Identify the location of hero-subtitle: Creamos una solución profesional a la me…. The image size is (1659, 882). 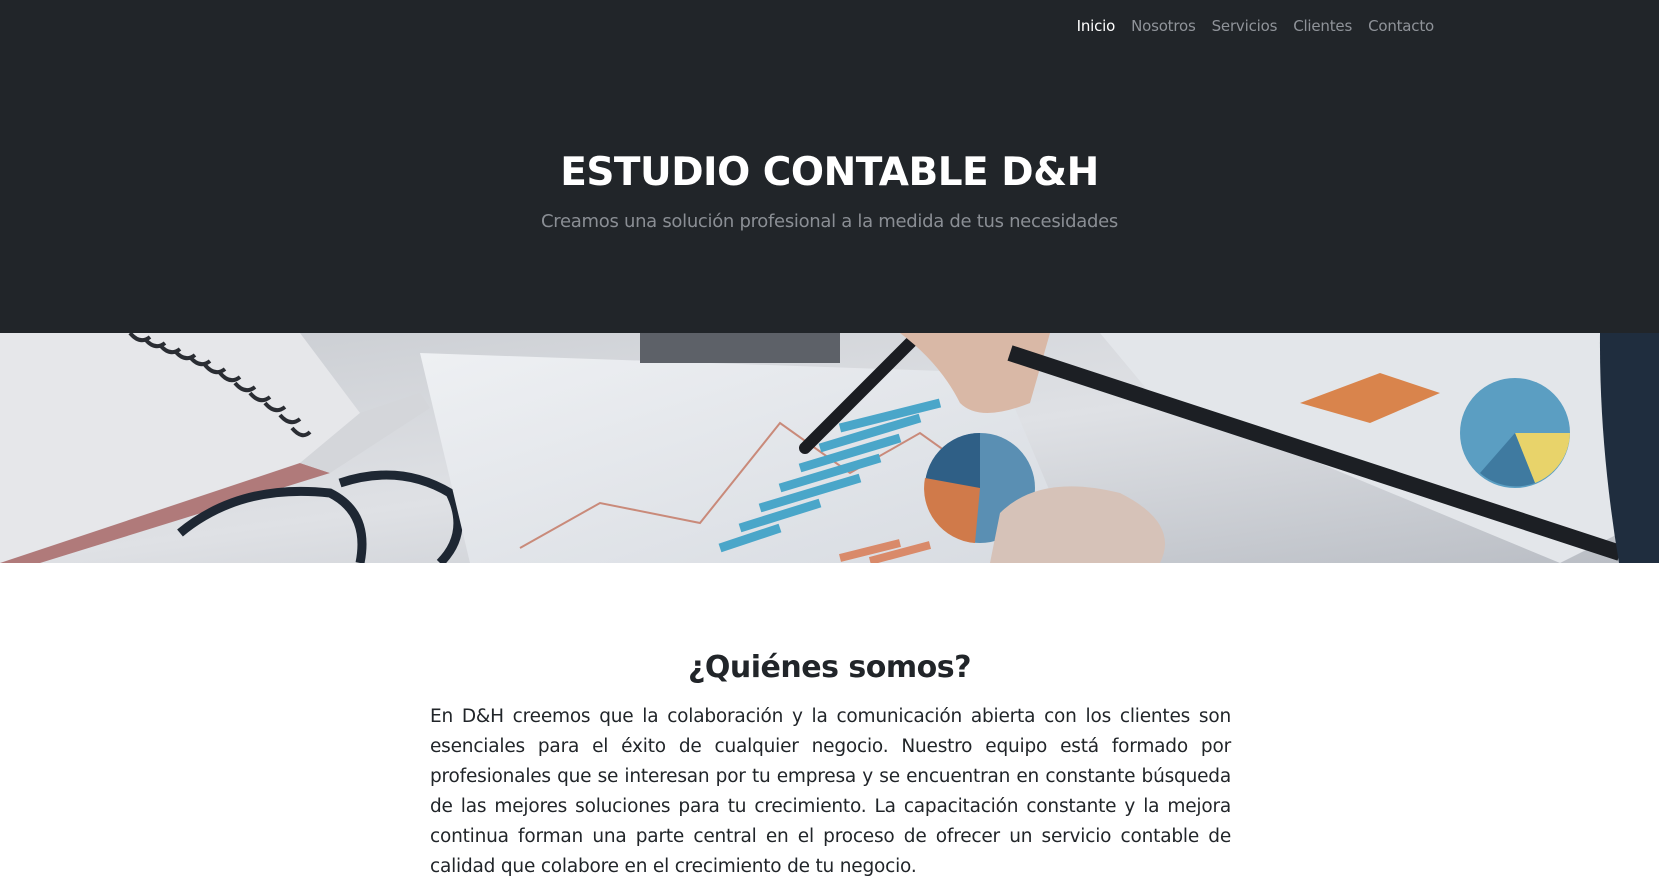
(829, 221).